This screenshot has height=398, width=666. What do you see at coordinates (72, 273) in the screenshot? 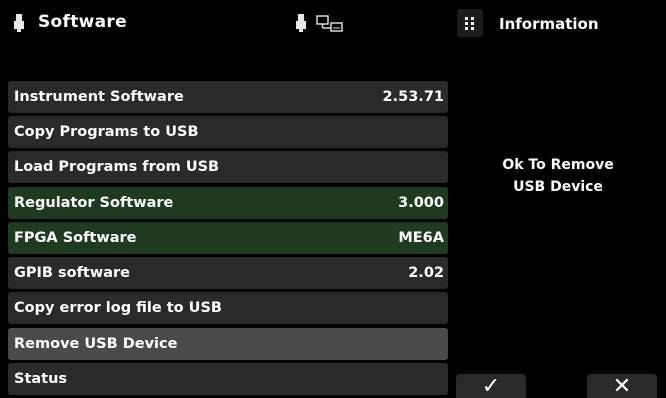
I see `menu-item-label: GPIB software` at bounding box center [72, 273].